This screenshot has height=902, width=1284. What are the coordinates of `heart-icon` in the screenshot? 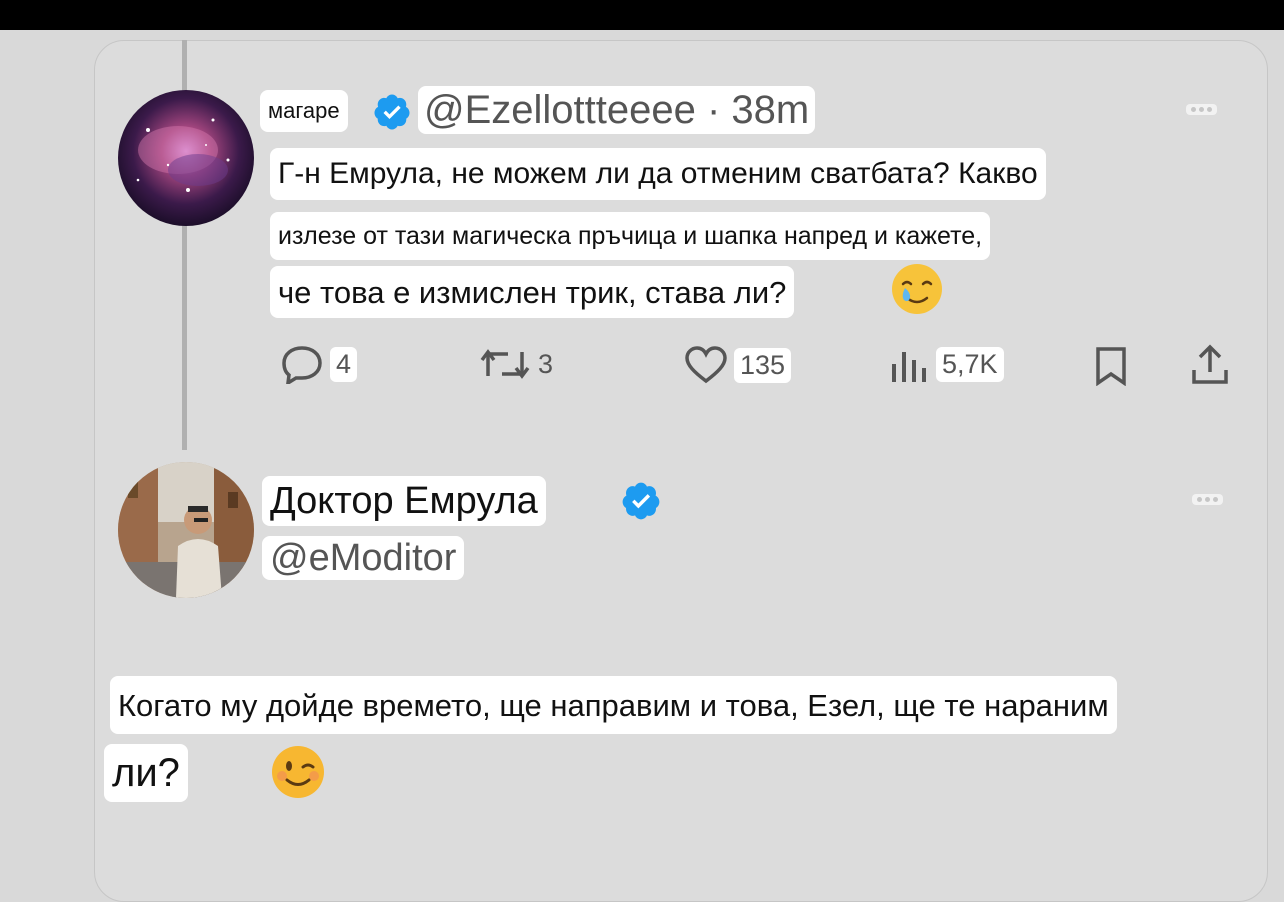 It's located at (706, 365).